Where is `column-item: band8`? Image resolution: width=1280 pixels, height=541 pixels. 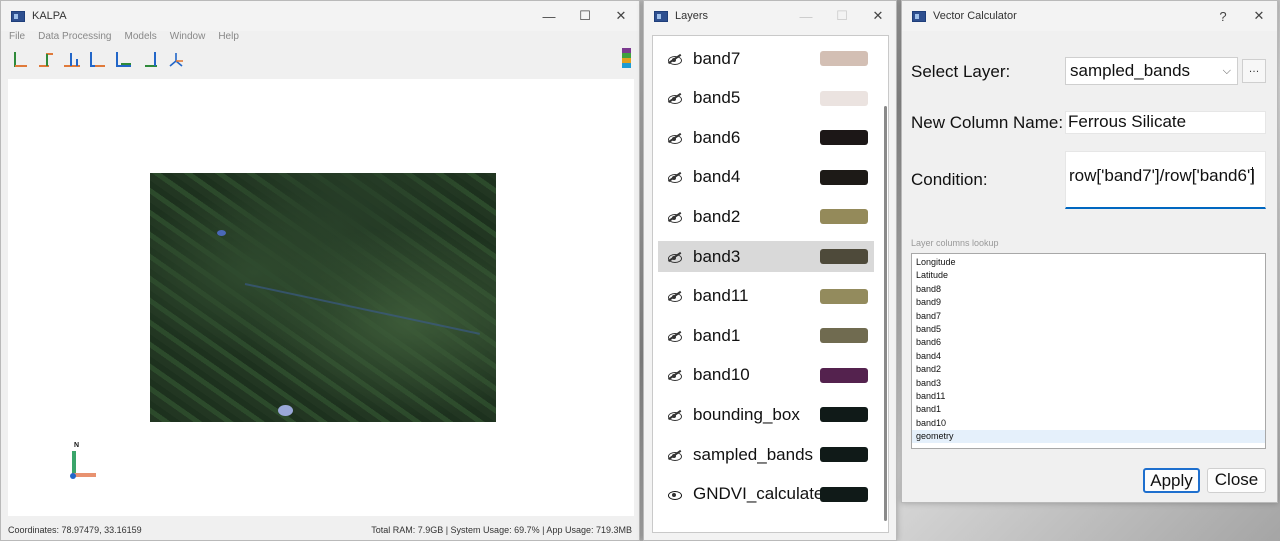
column-item: band8 is located at coordinates (1088, 289).